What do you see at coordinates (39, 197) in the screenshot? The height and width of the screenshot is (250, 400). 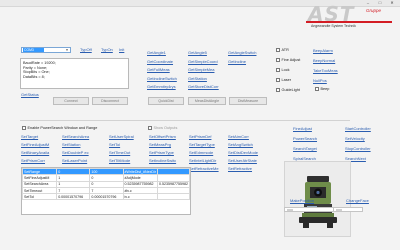 I see `table-cell: SetTol` at bounding box center [39, 197].